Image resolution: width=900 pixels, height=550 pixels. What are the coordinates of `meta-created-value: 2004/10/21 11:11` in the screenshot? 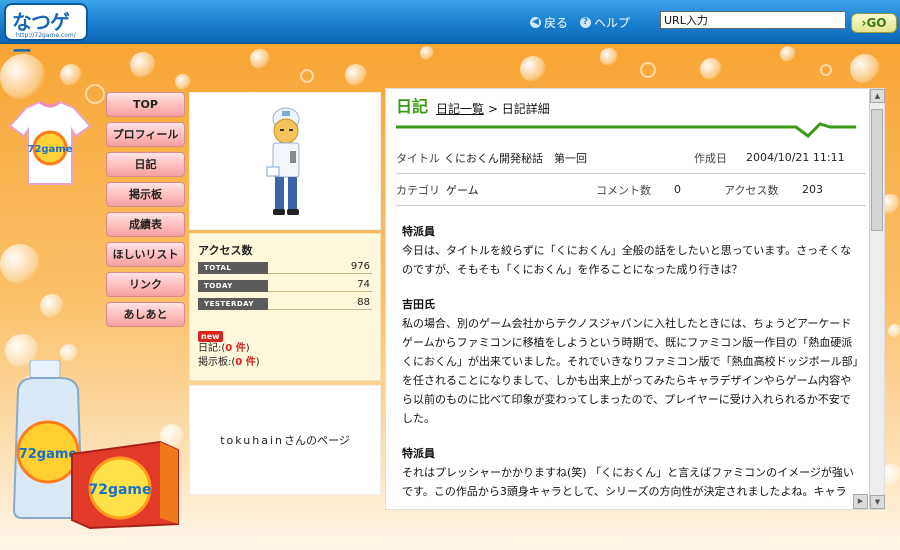 It's located at (795, 157).